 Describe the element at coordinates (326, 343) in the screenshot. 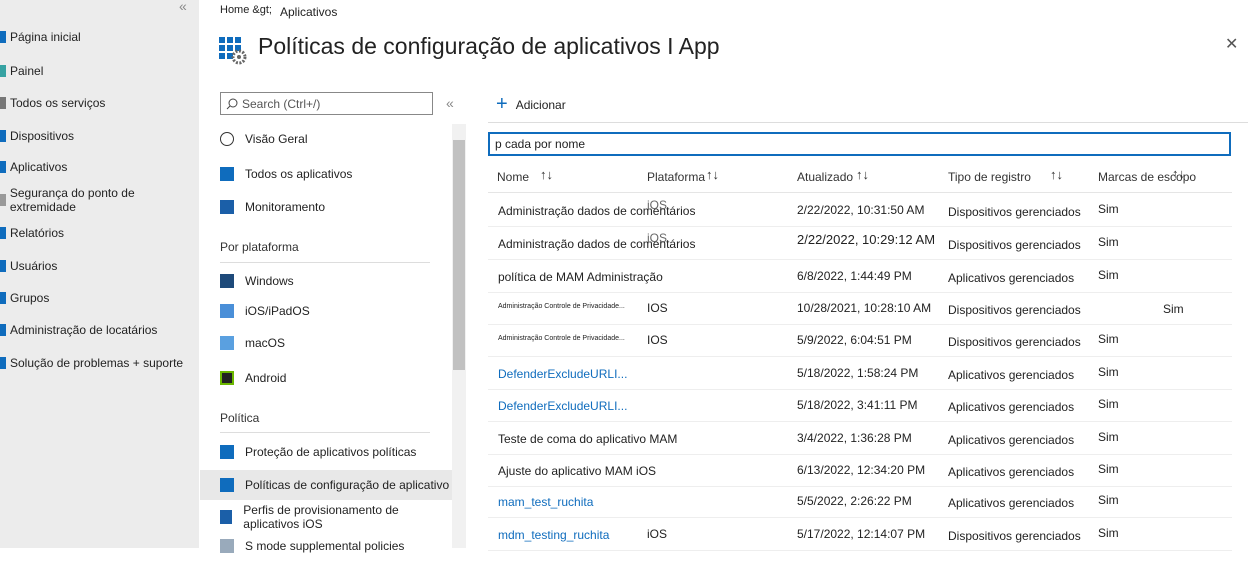

I see `blade-item-platform-2: macOS` at that location.